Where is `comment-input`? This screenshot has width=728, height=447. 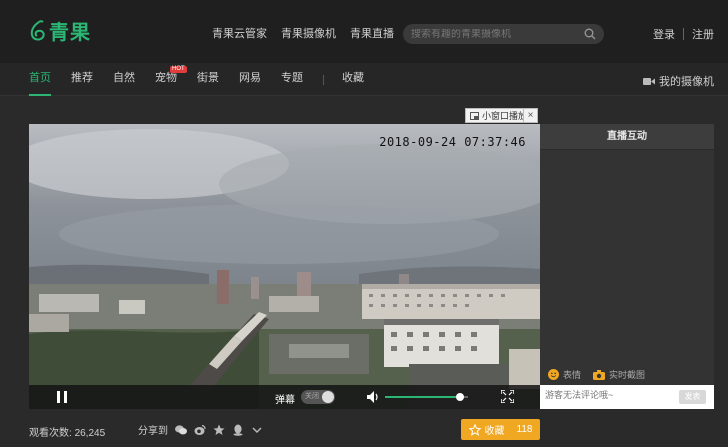
comment-input is located at coordinates (605, 395).